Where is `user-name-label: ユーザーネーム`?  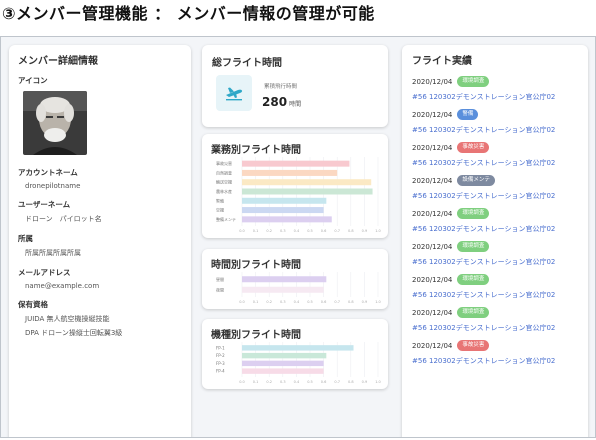 user-name-label: ユーザーネーム is located at coordinates (44, 204).